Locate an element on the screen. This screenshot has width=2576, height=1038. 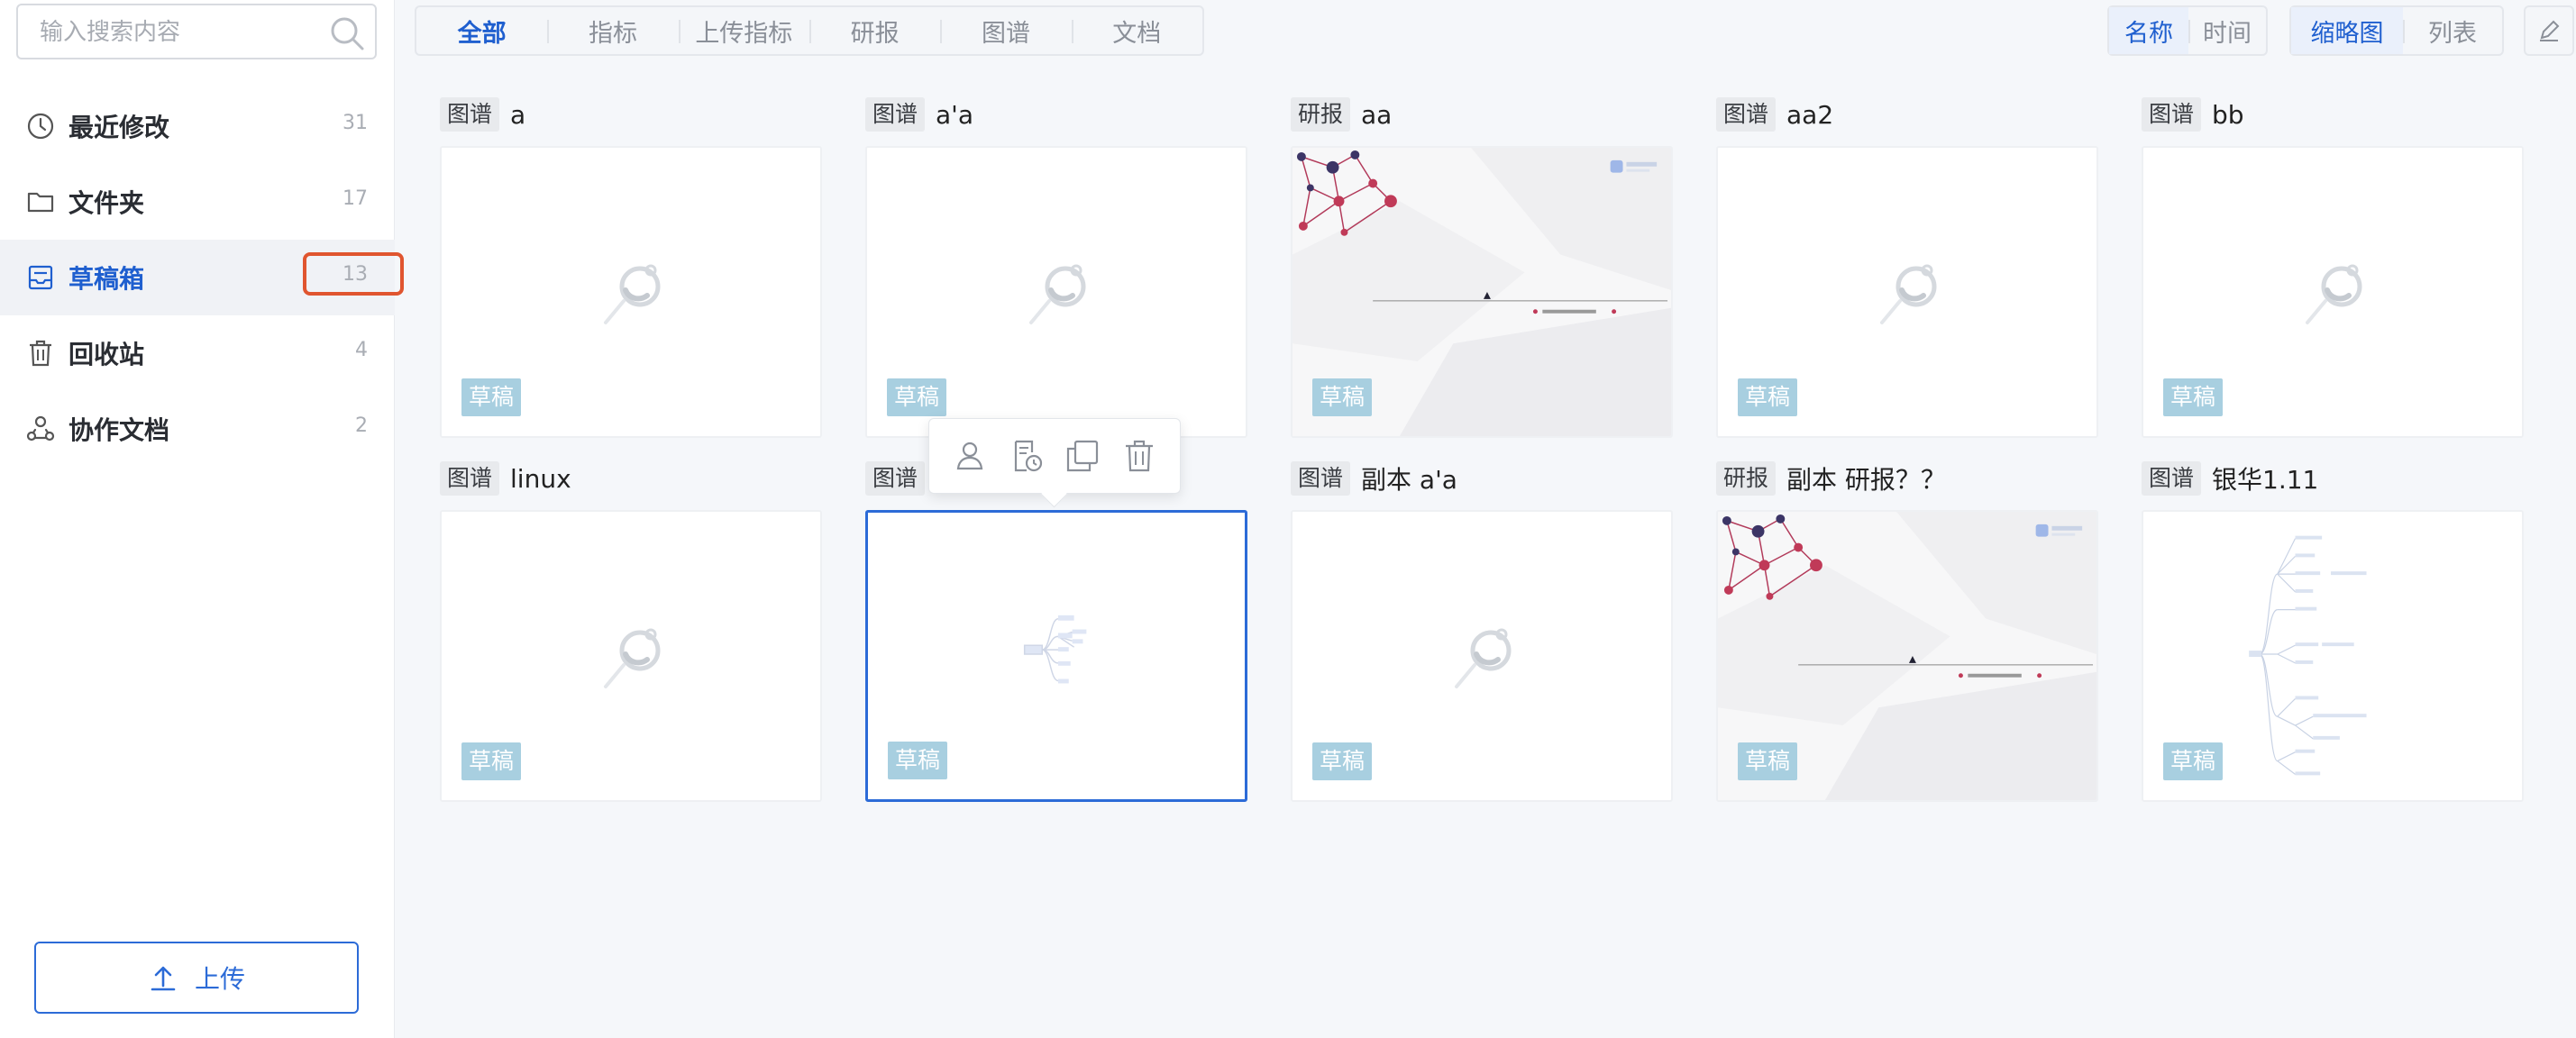
tab-indicator: 指标 is located at coordinates (612, 30).